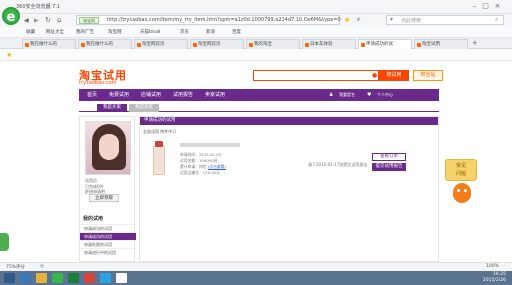 Image resolution: width=512 pixels, height=285 pixels. I want to click on site-badge: 淘宝网, so click(89, 20).